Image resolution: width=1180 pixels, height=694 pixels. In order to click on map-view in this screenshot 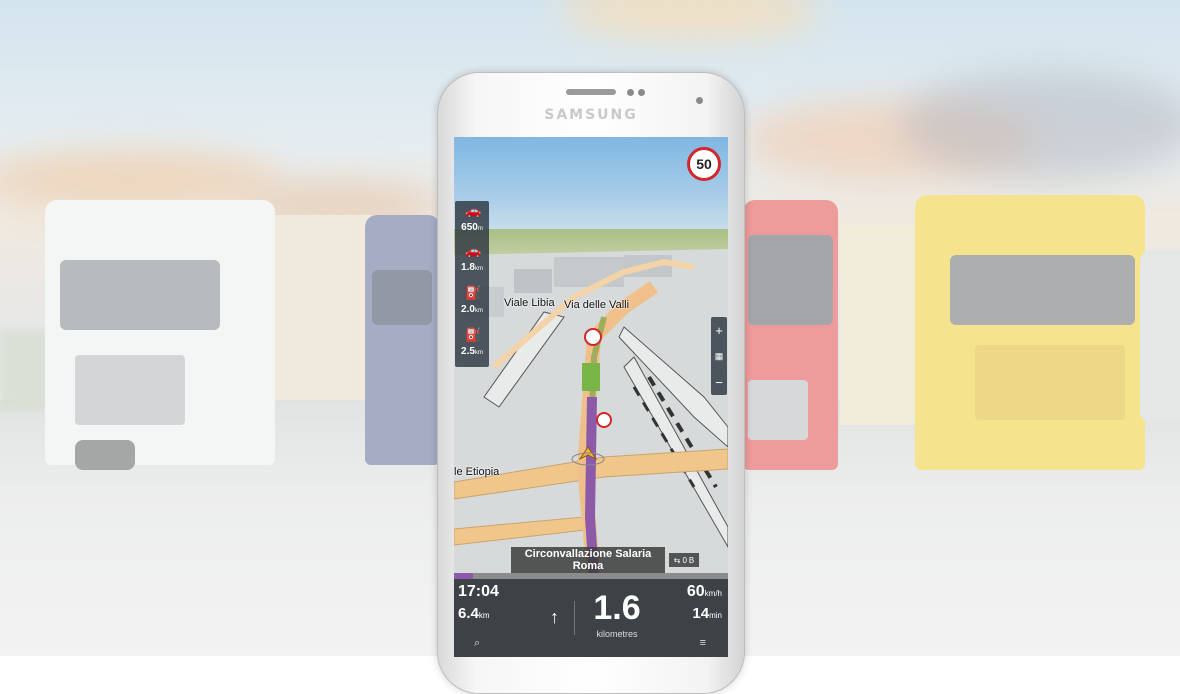, I will do `click(591, 358)`.